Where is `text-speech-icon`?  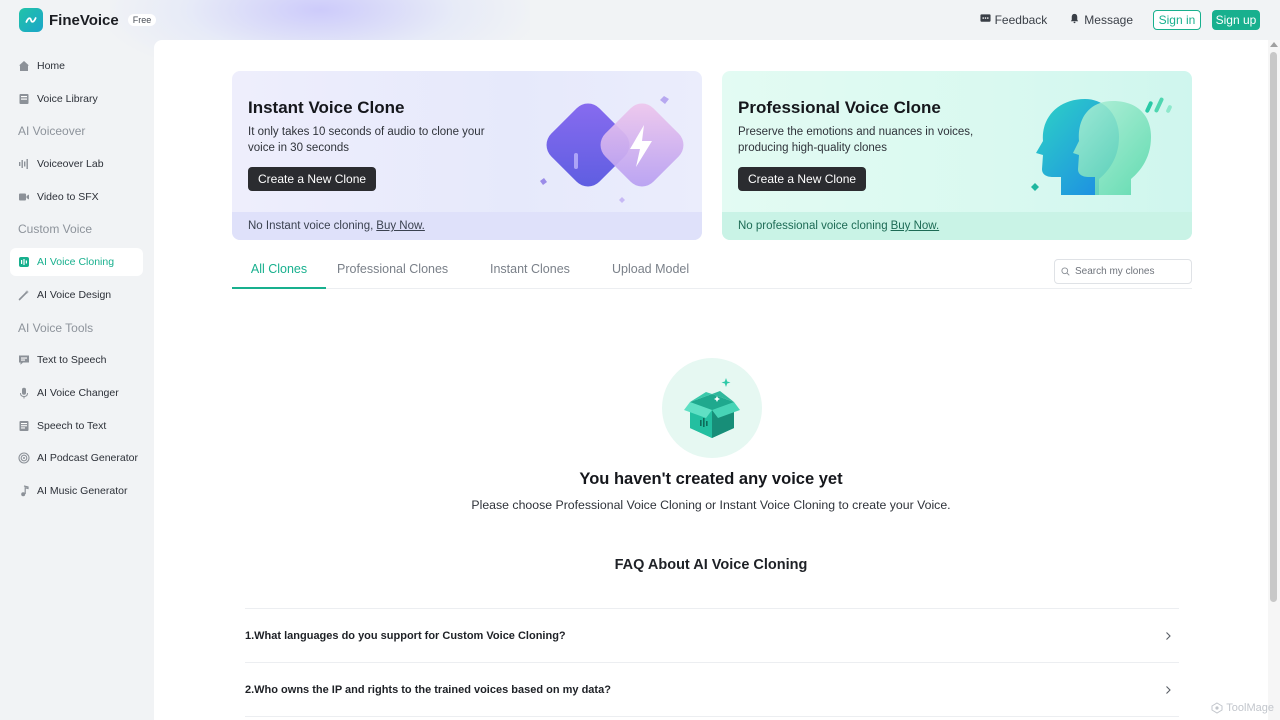
text-speech-icon is located at coordinates (24, 360).